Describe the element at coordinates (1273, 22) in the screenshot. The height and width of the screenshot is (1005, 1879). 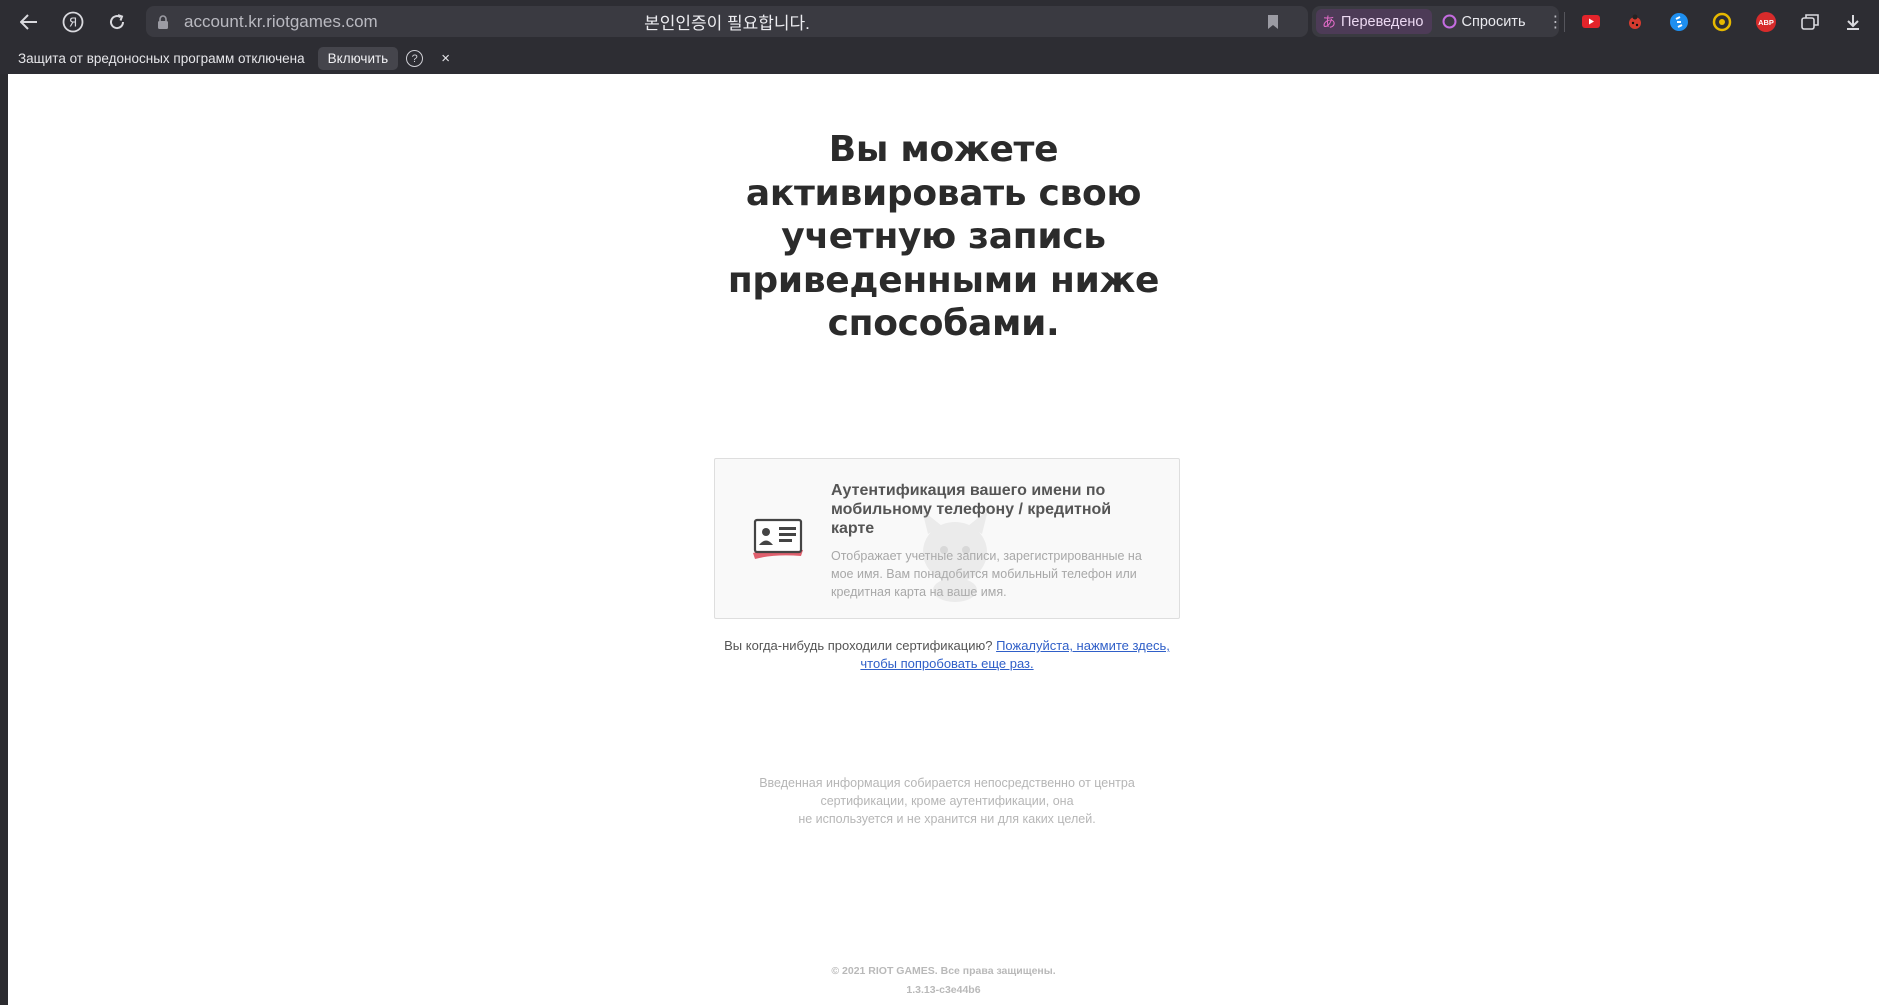
I see `bookmark-icon` at that location.